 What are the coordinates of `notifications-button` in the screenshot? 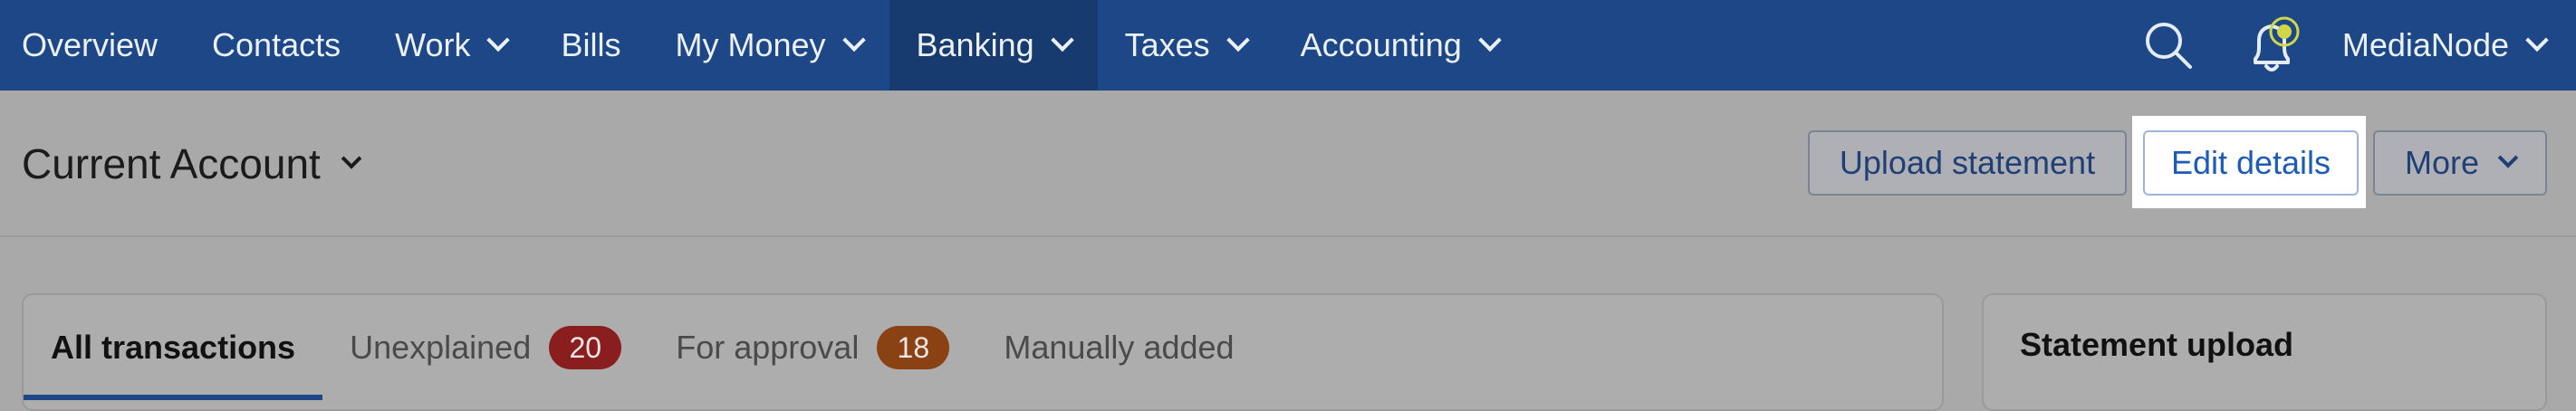 It's located at (2273, 46).